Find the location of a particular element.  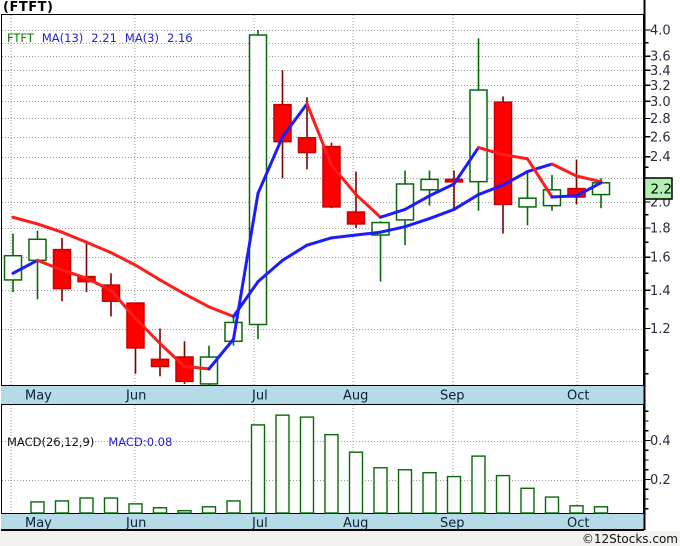

legend-symbol: FTFT is located at coordinates (20, 38).